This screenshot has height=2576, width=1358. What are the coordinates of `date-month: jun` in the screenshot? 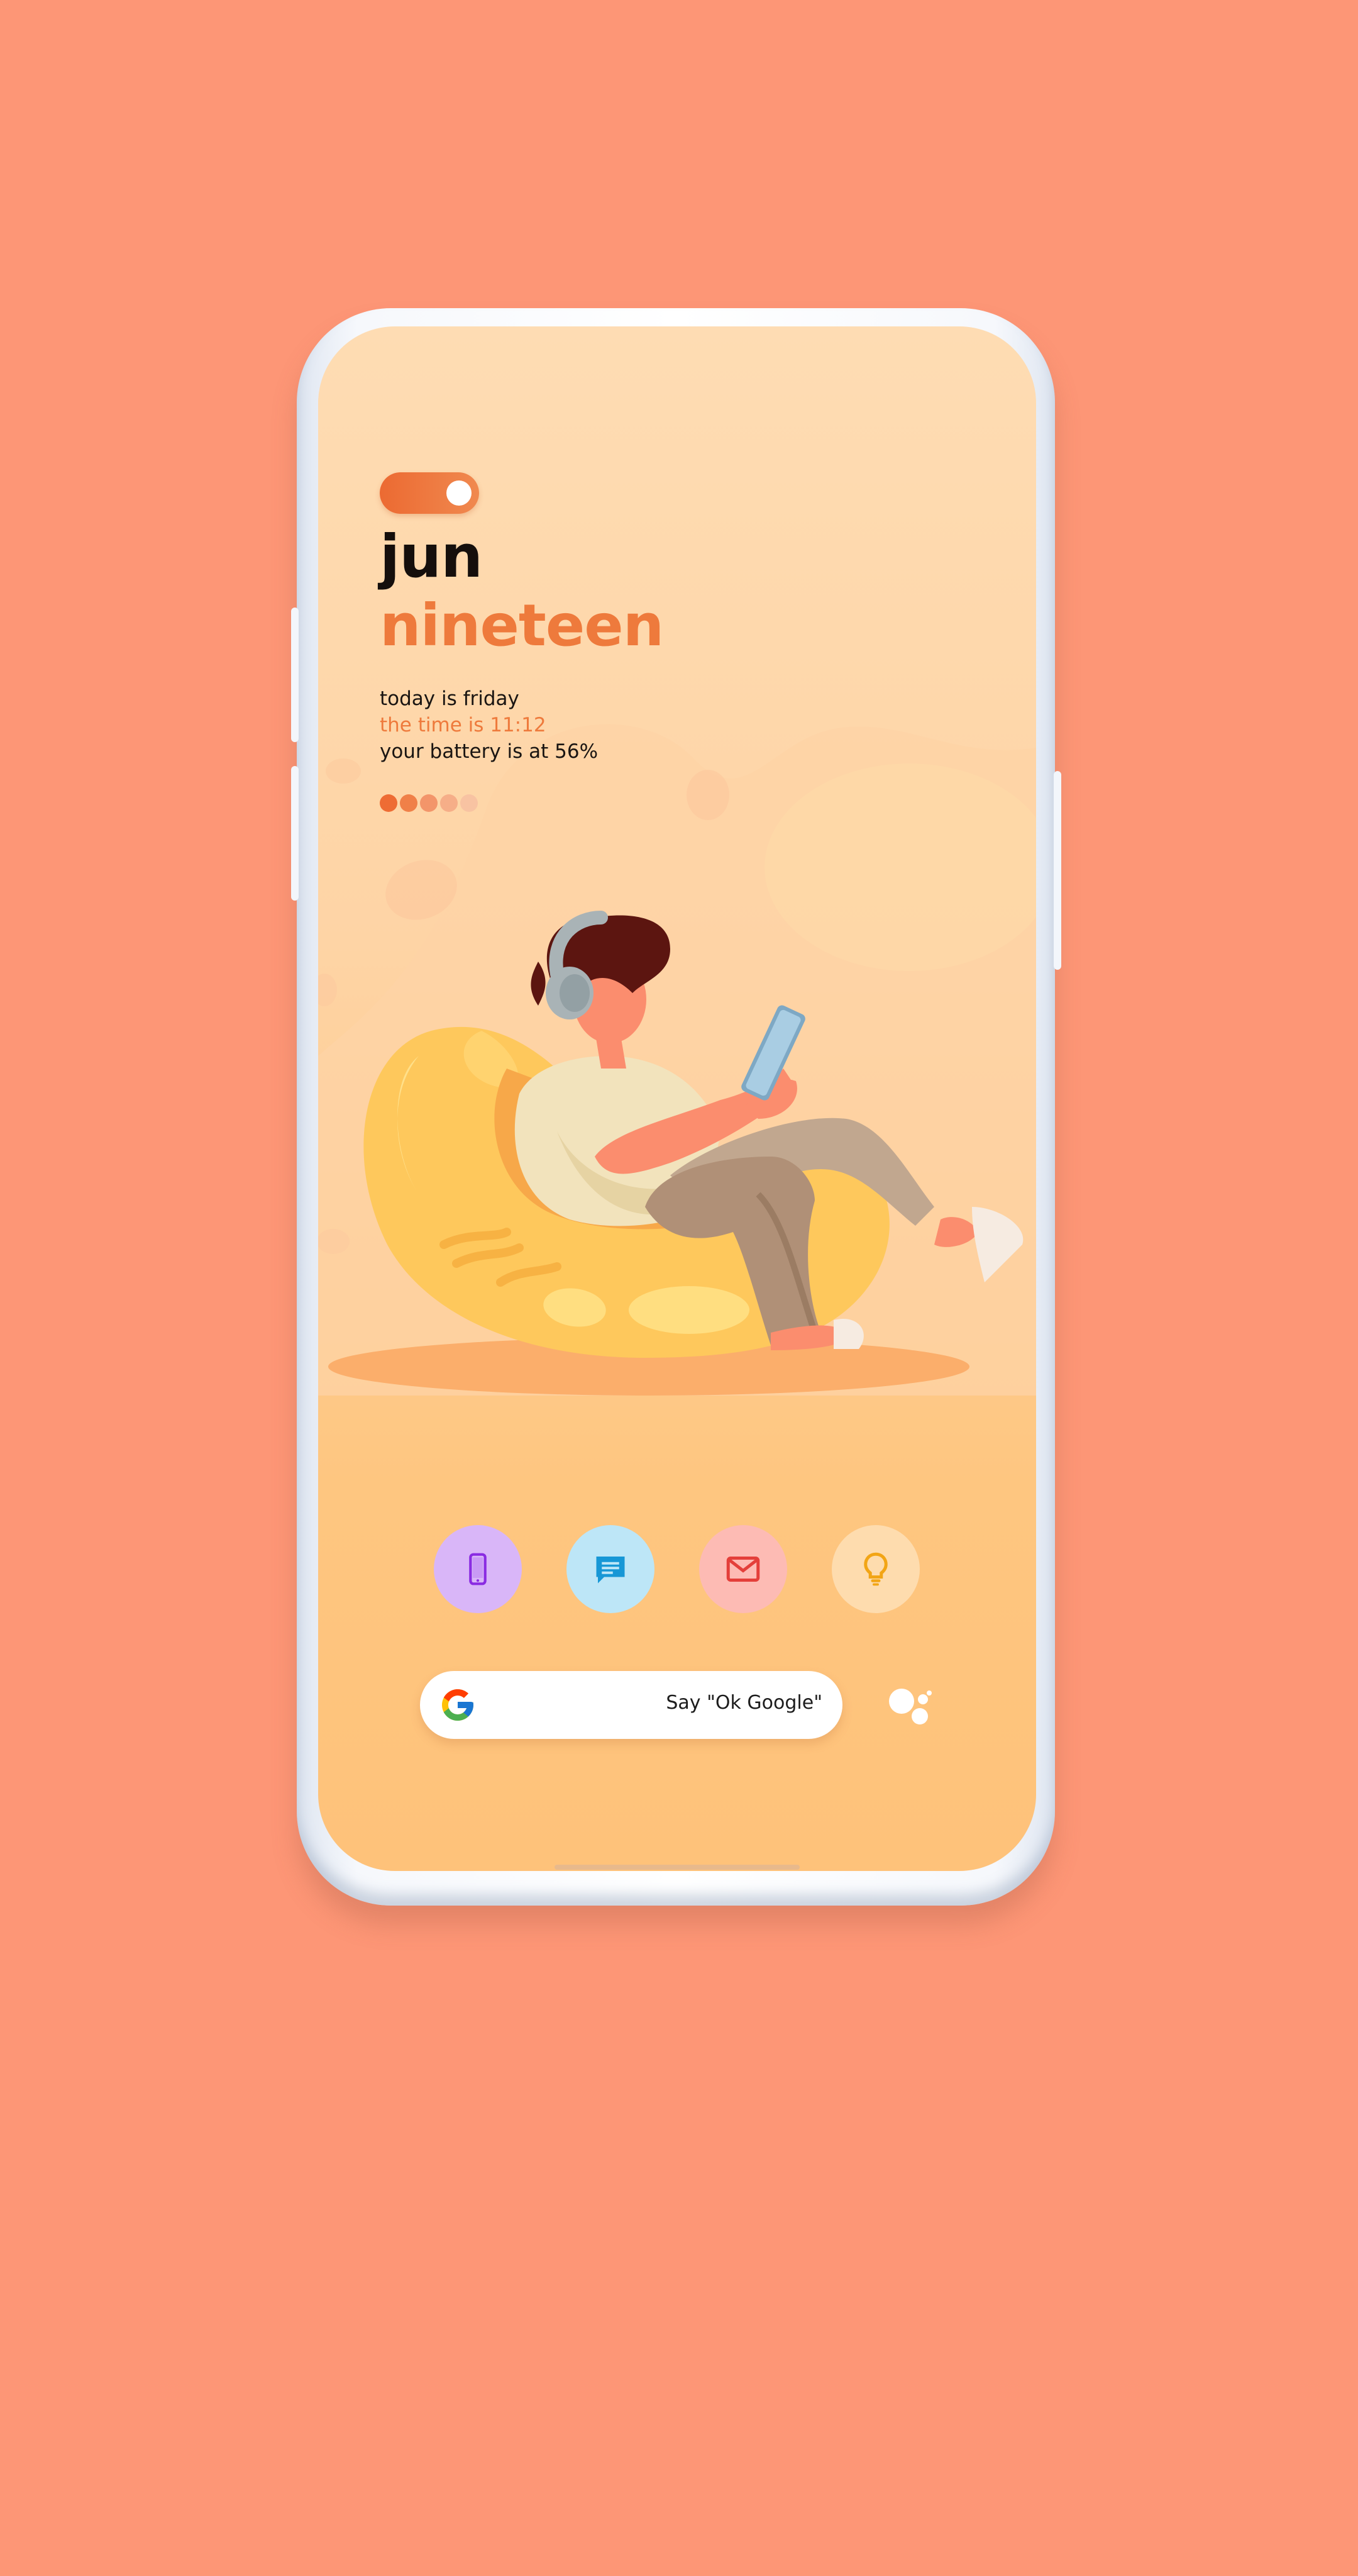 It's located at (431, 557).